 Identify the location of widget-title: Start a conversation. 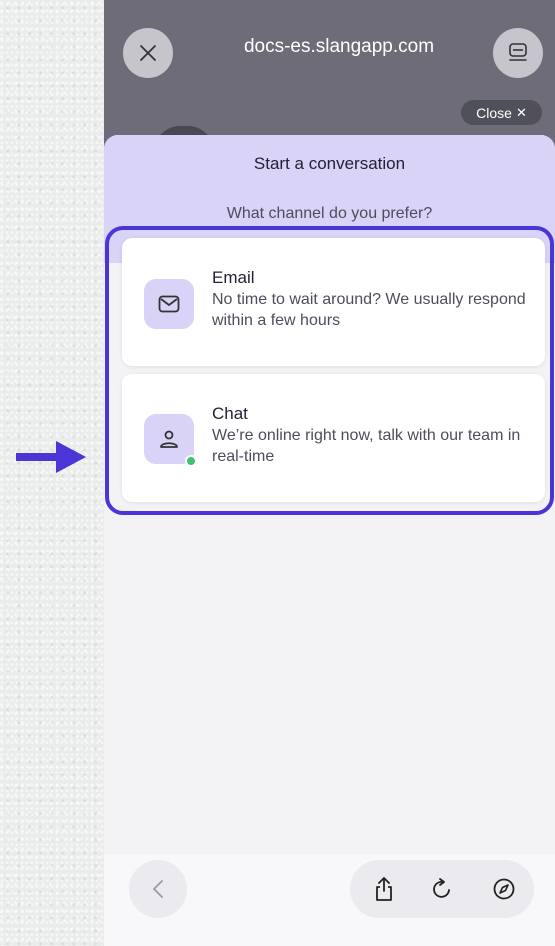
(329, 163).